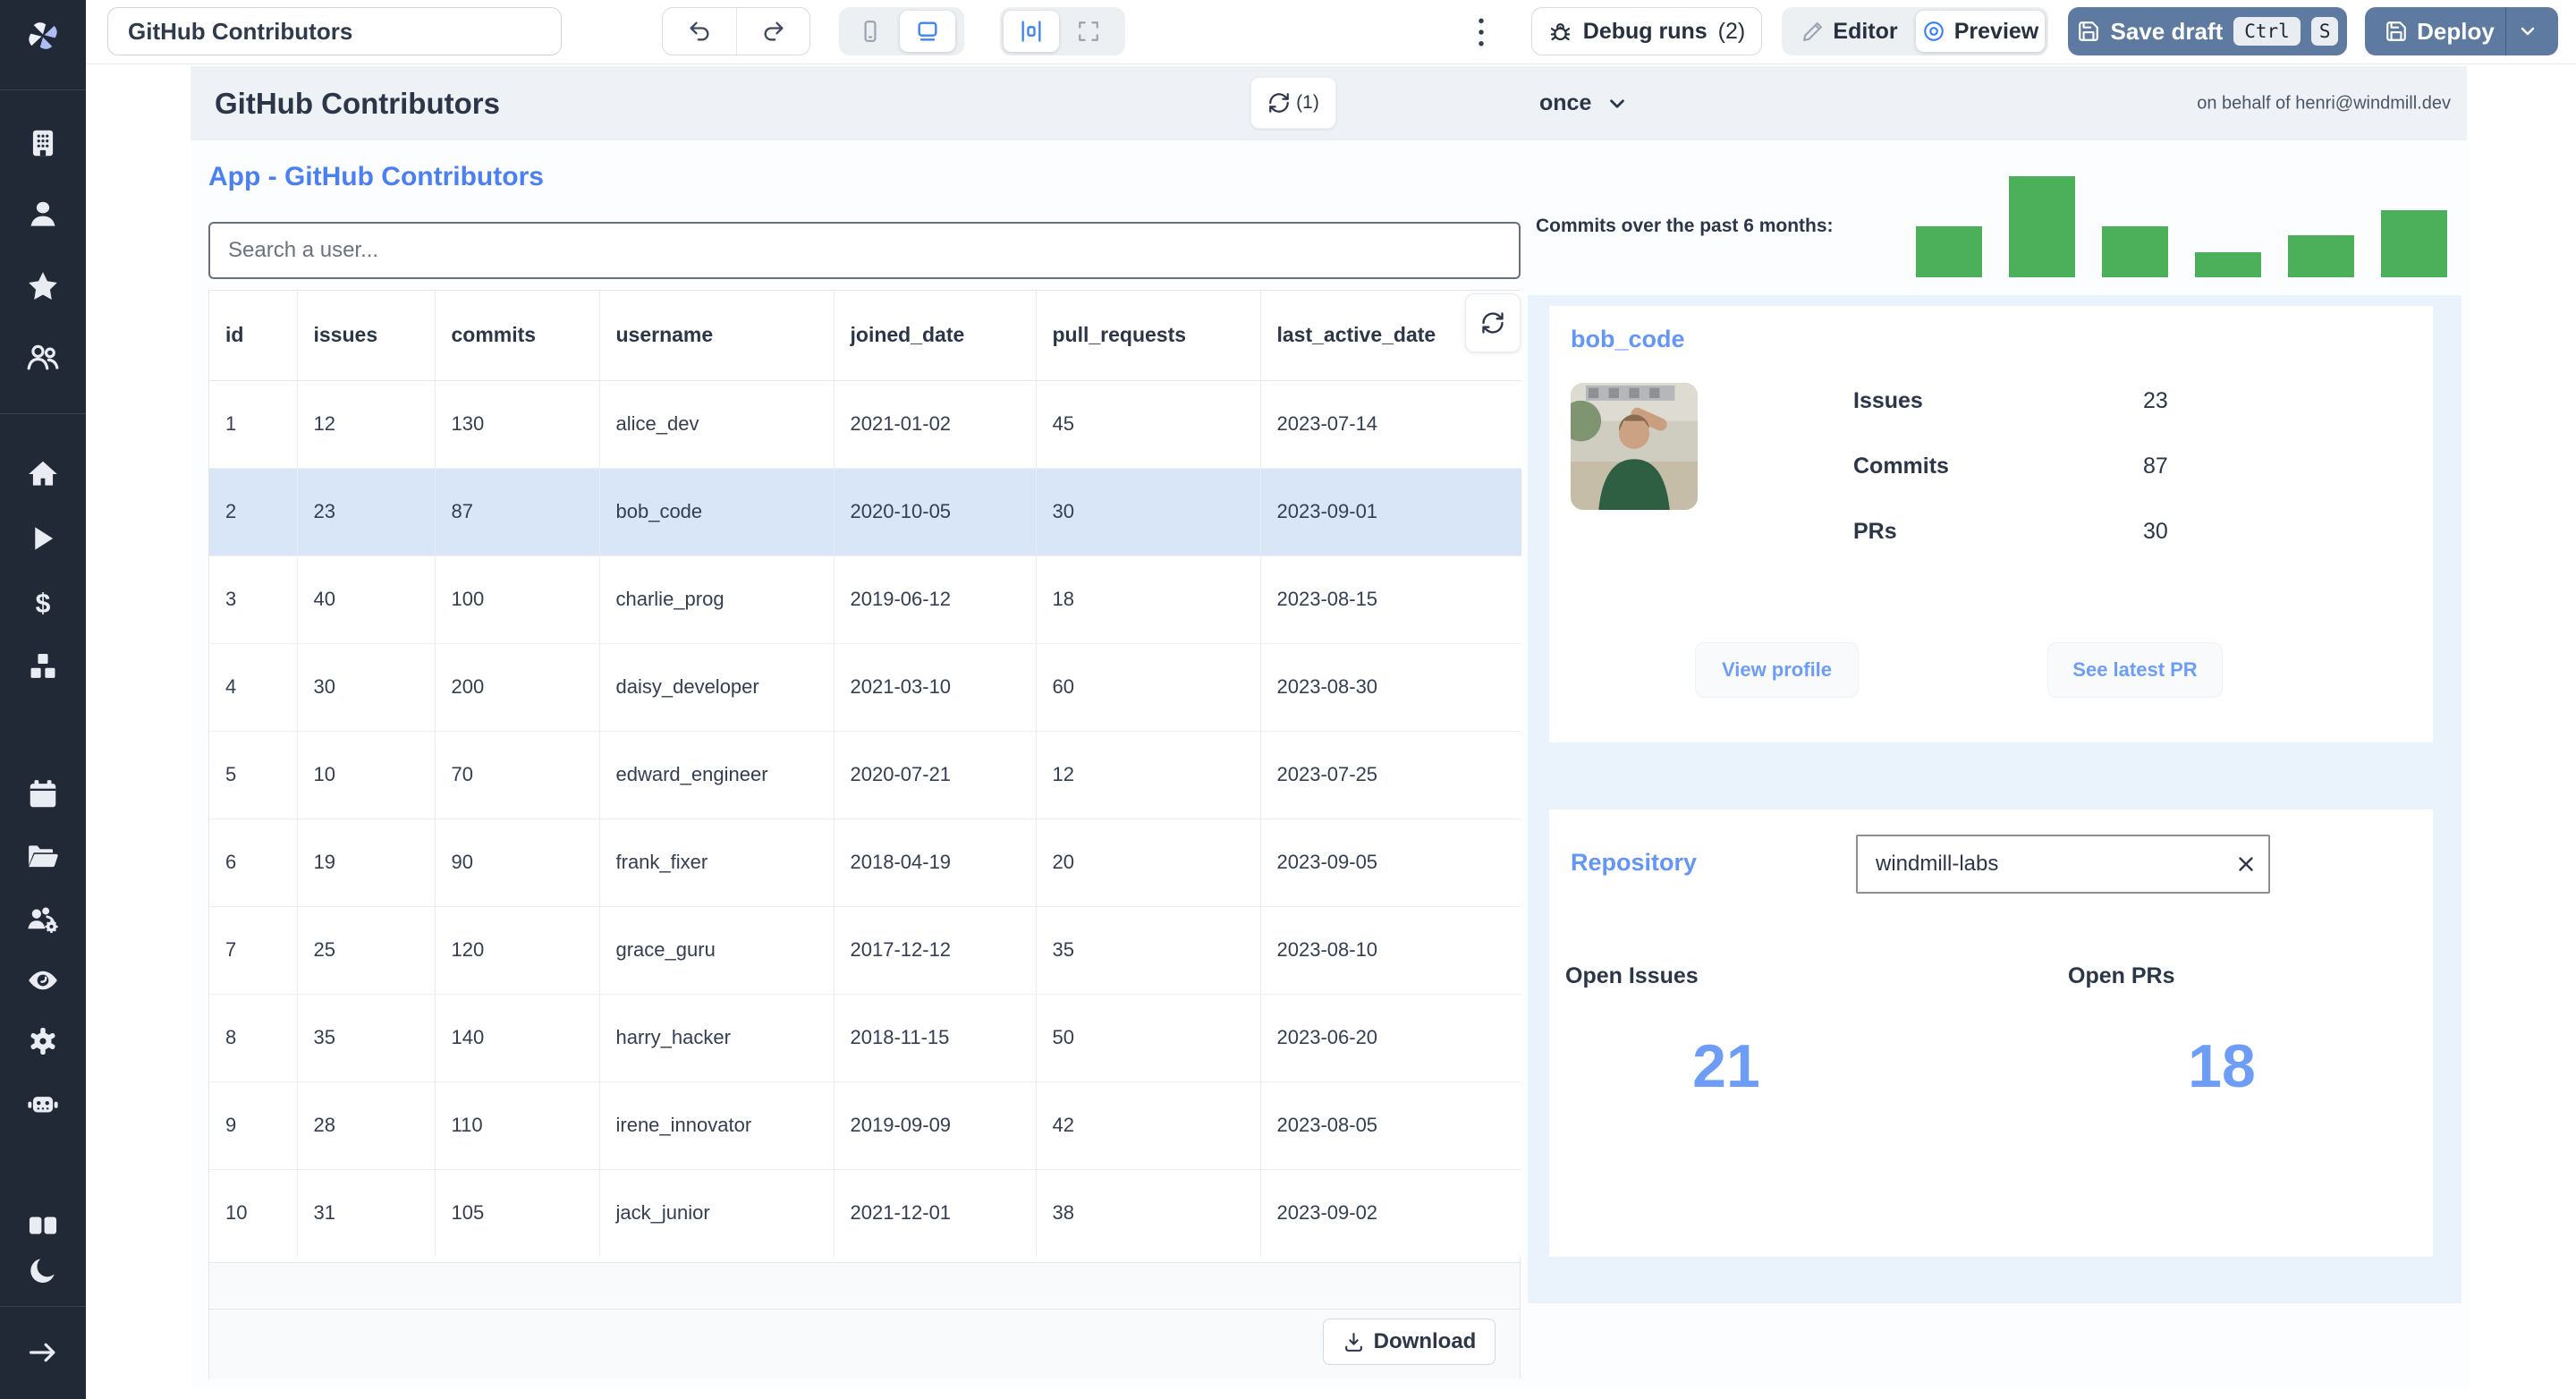 The image size is (2576, 1399). Describe the element at coordinates (43, 215) in the screenshot. I see `user-icon` at that location.